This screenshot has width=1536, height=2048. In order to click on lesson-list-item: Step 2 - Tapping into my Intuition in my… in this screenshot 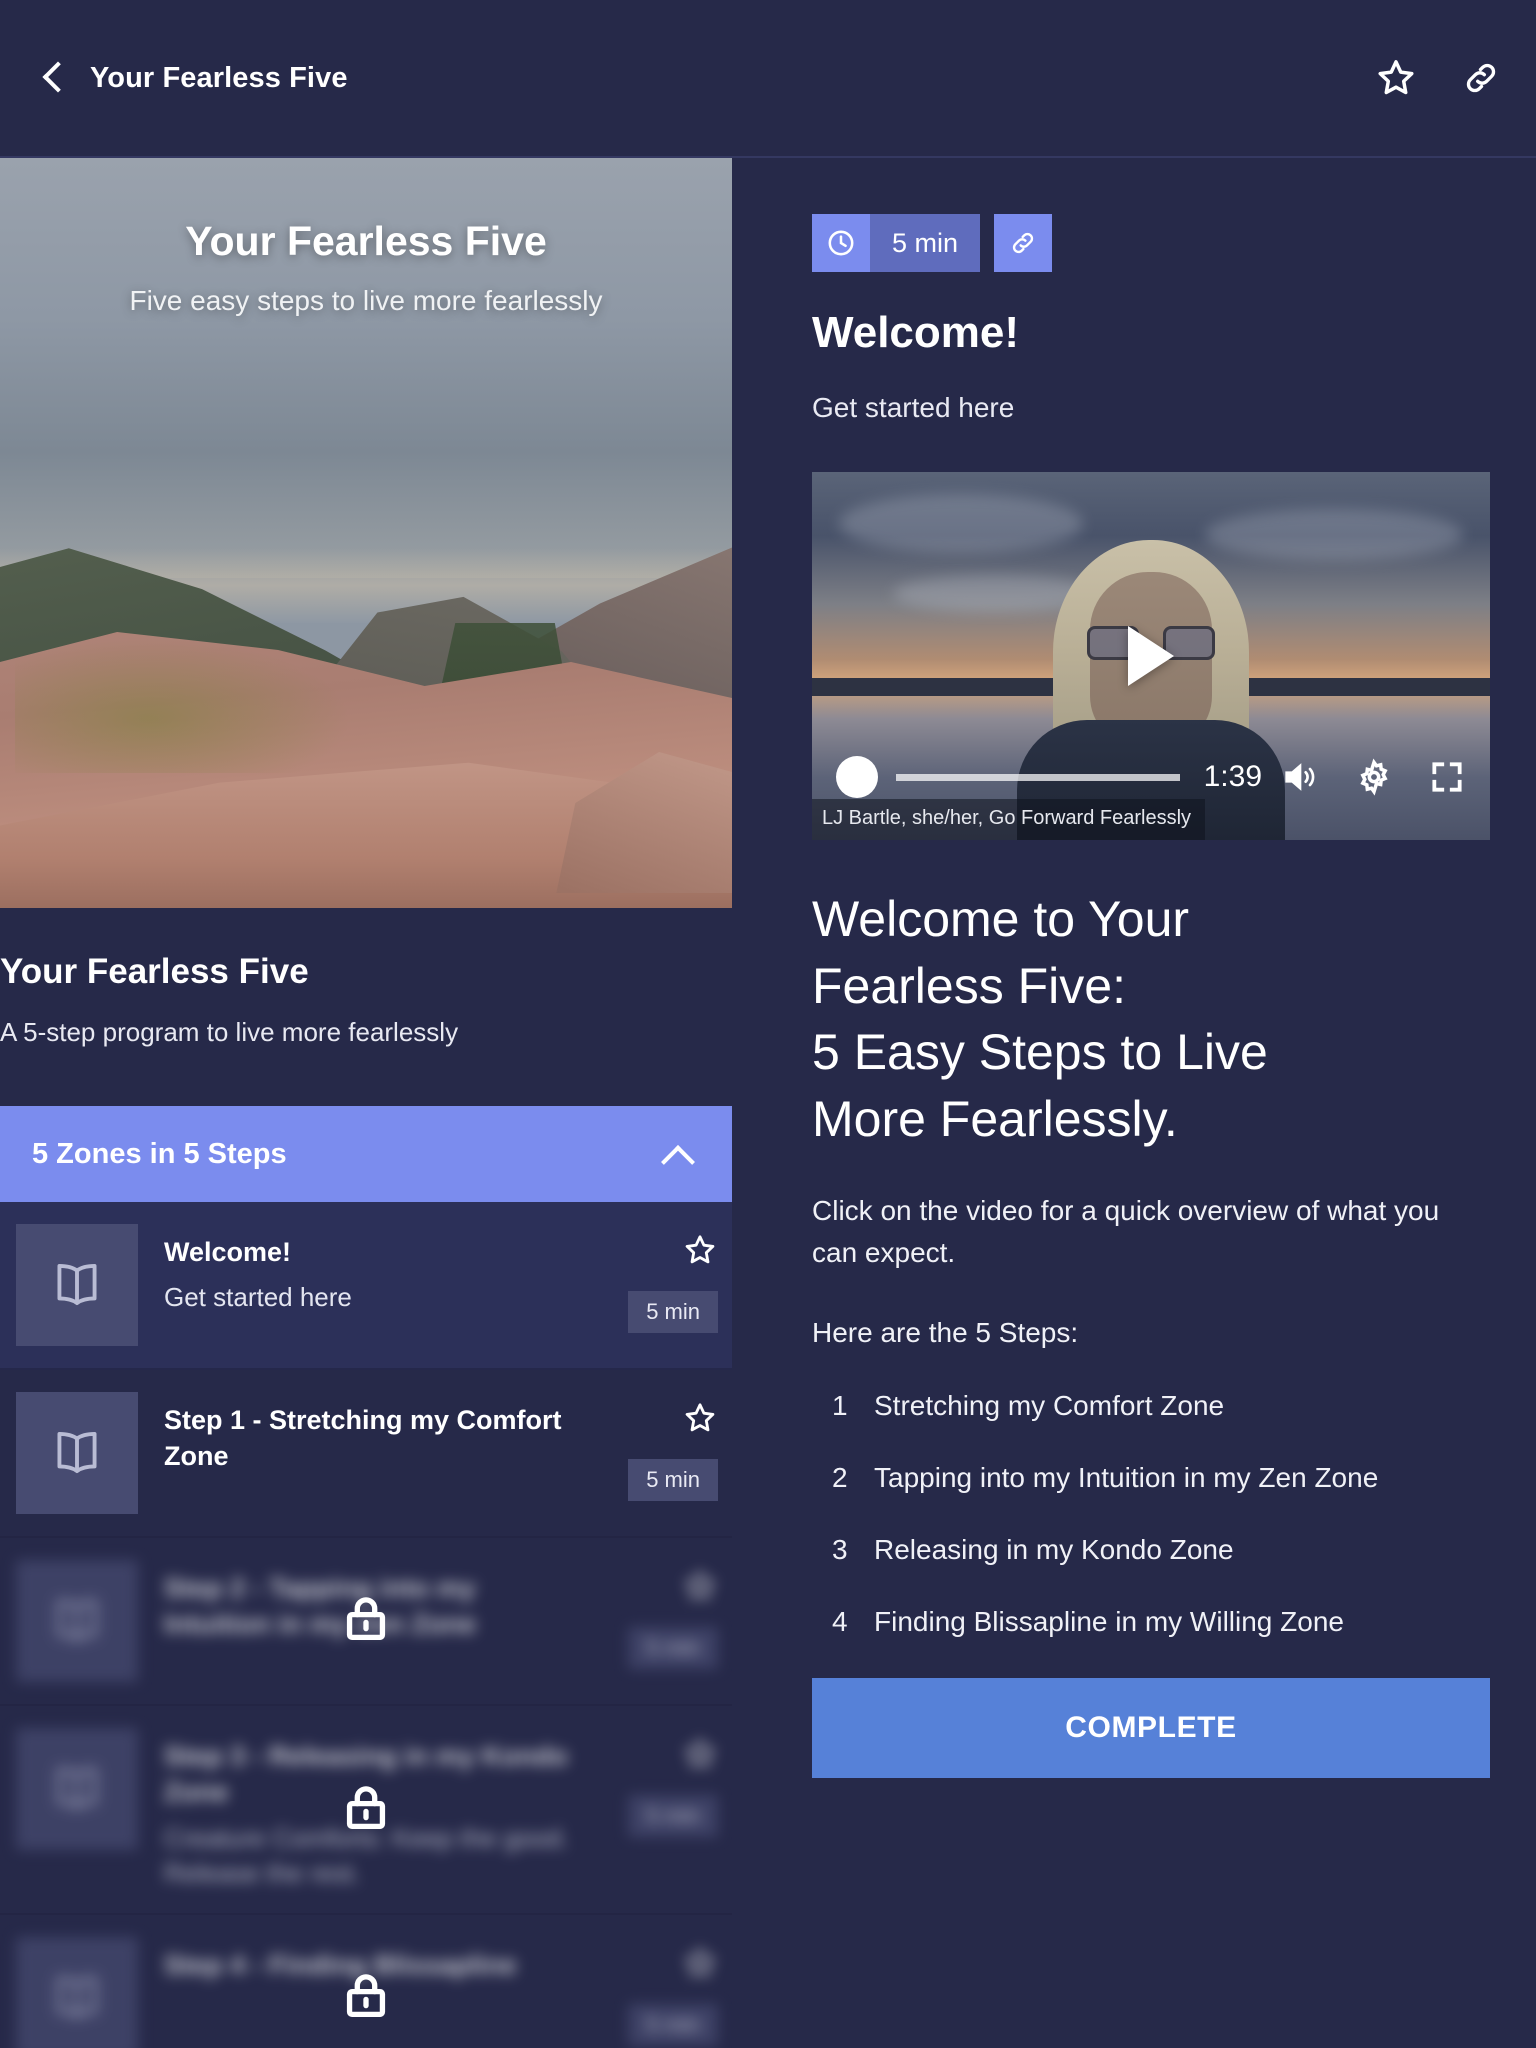, I will do `click(366, 1622)`.